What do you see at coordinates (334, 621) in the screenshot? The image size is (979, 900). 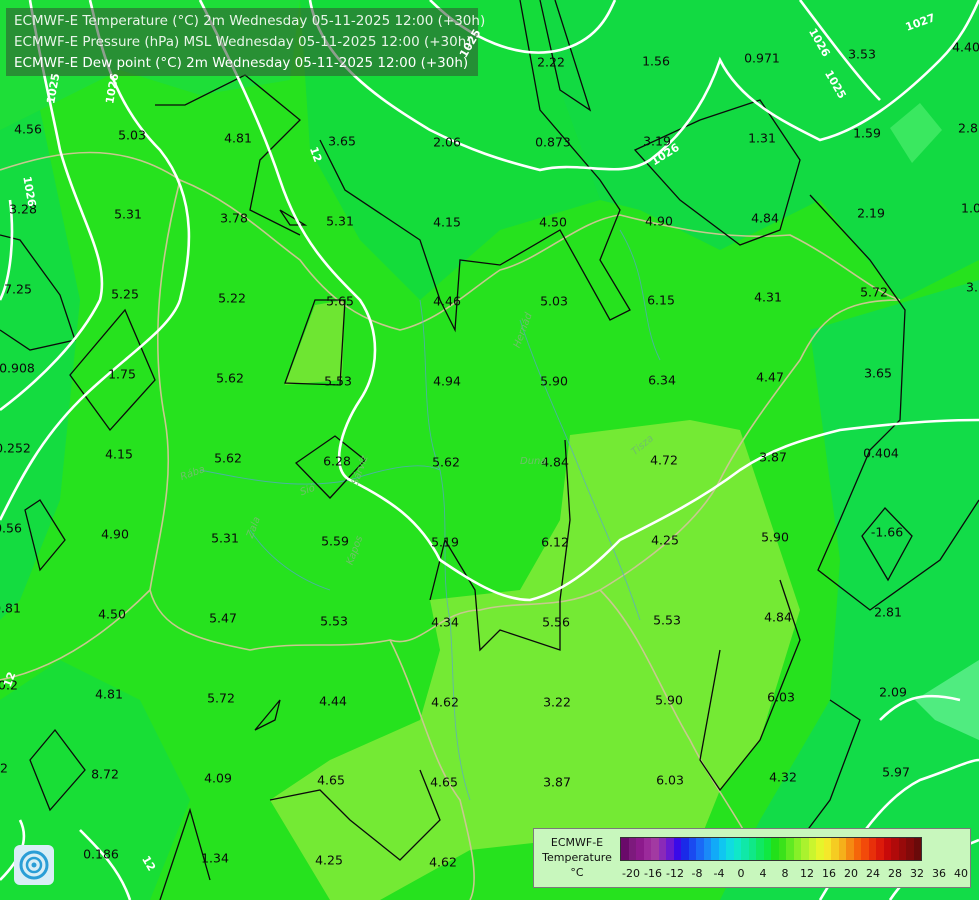 I see `temp-value: 5.53` at bounding box center [334, 621].